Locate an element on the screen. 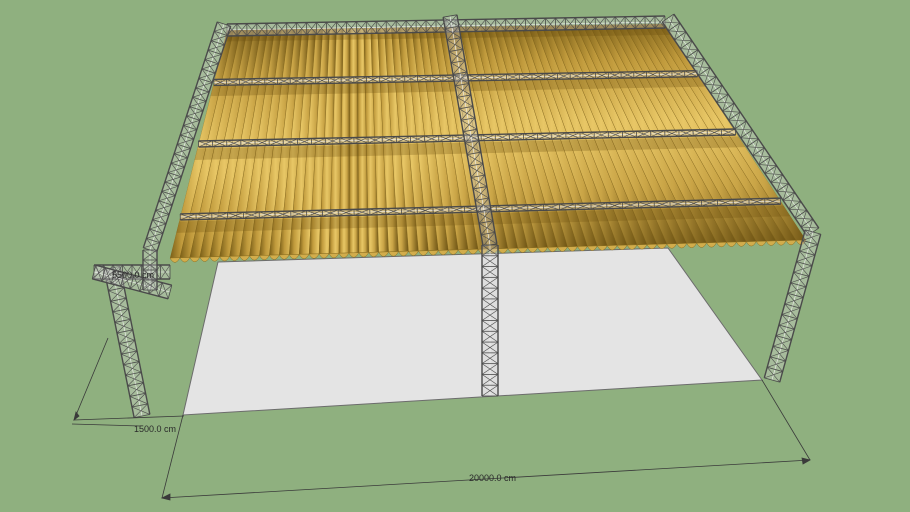 The image size is (910, 512). right-column is located at coordinates (792, 306).